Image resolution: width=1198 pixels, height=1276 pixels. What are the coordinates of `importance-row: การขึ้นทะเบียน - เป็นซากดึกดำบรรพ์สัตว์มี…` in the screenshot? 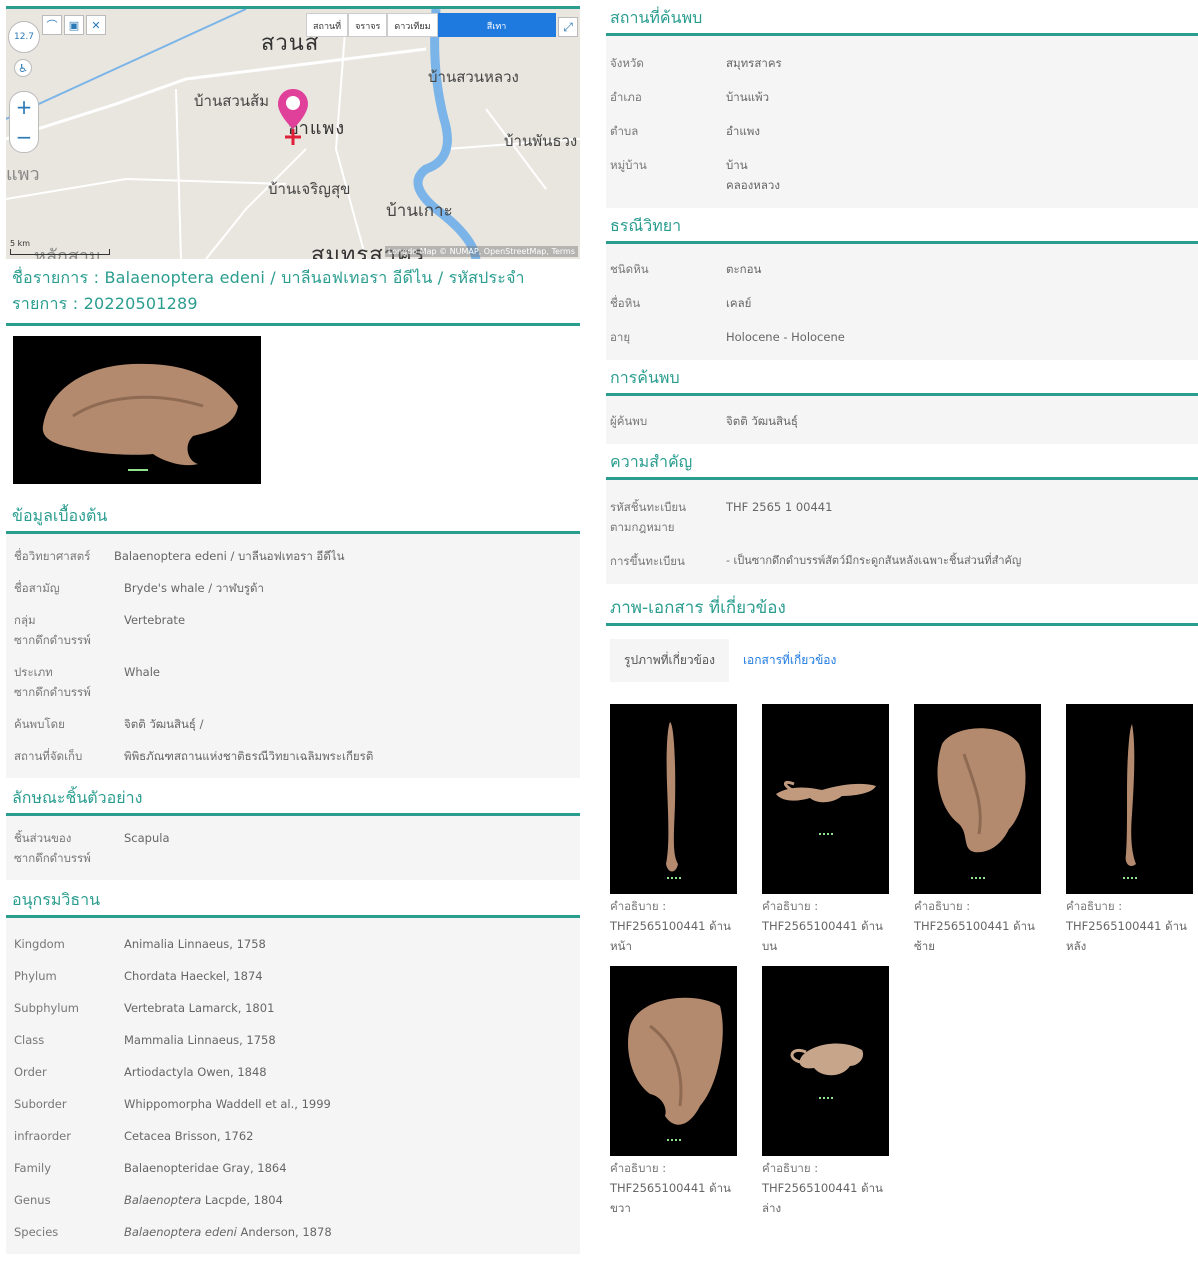 It's located at (816, 561).